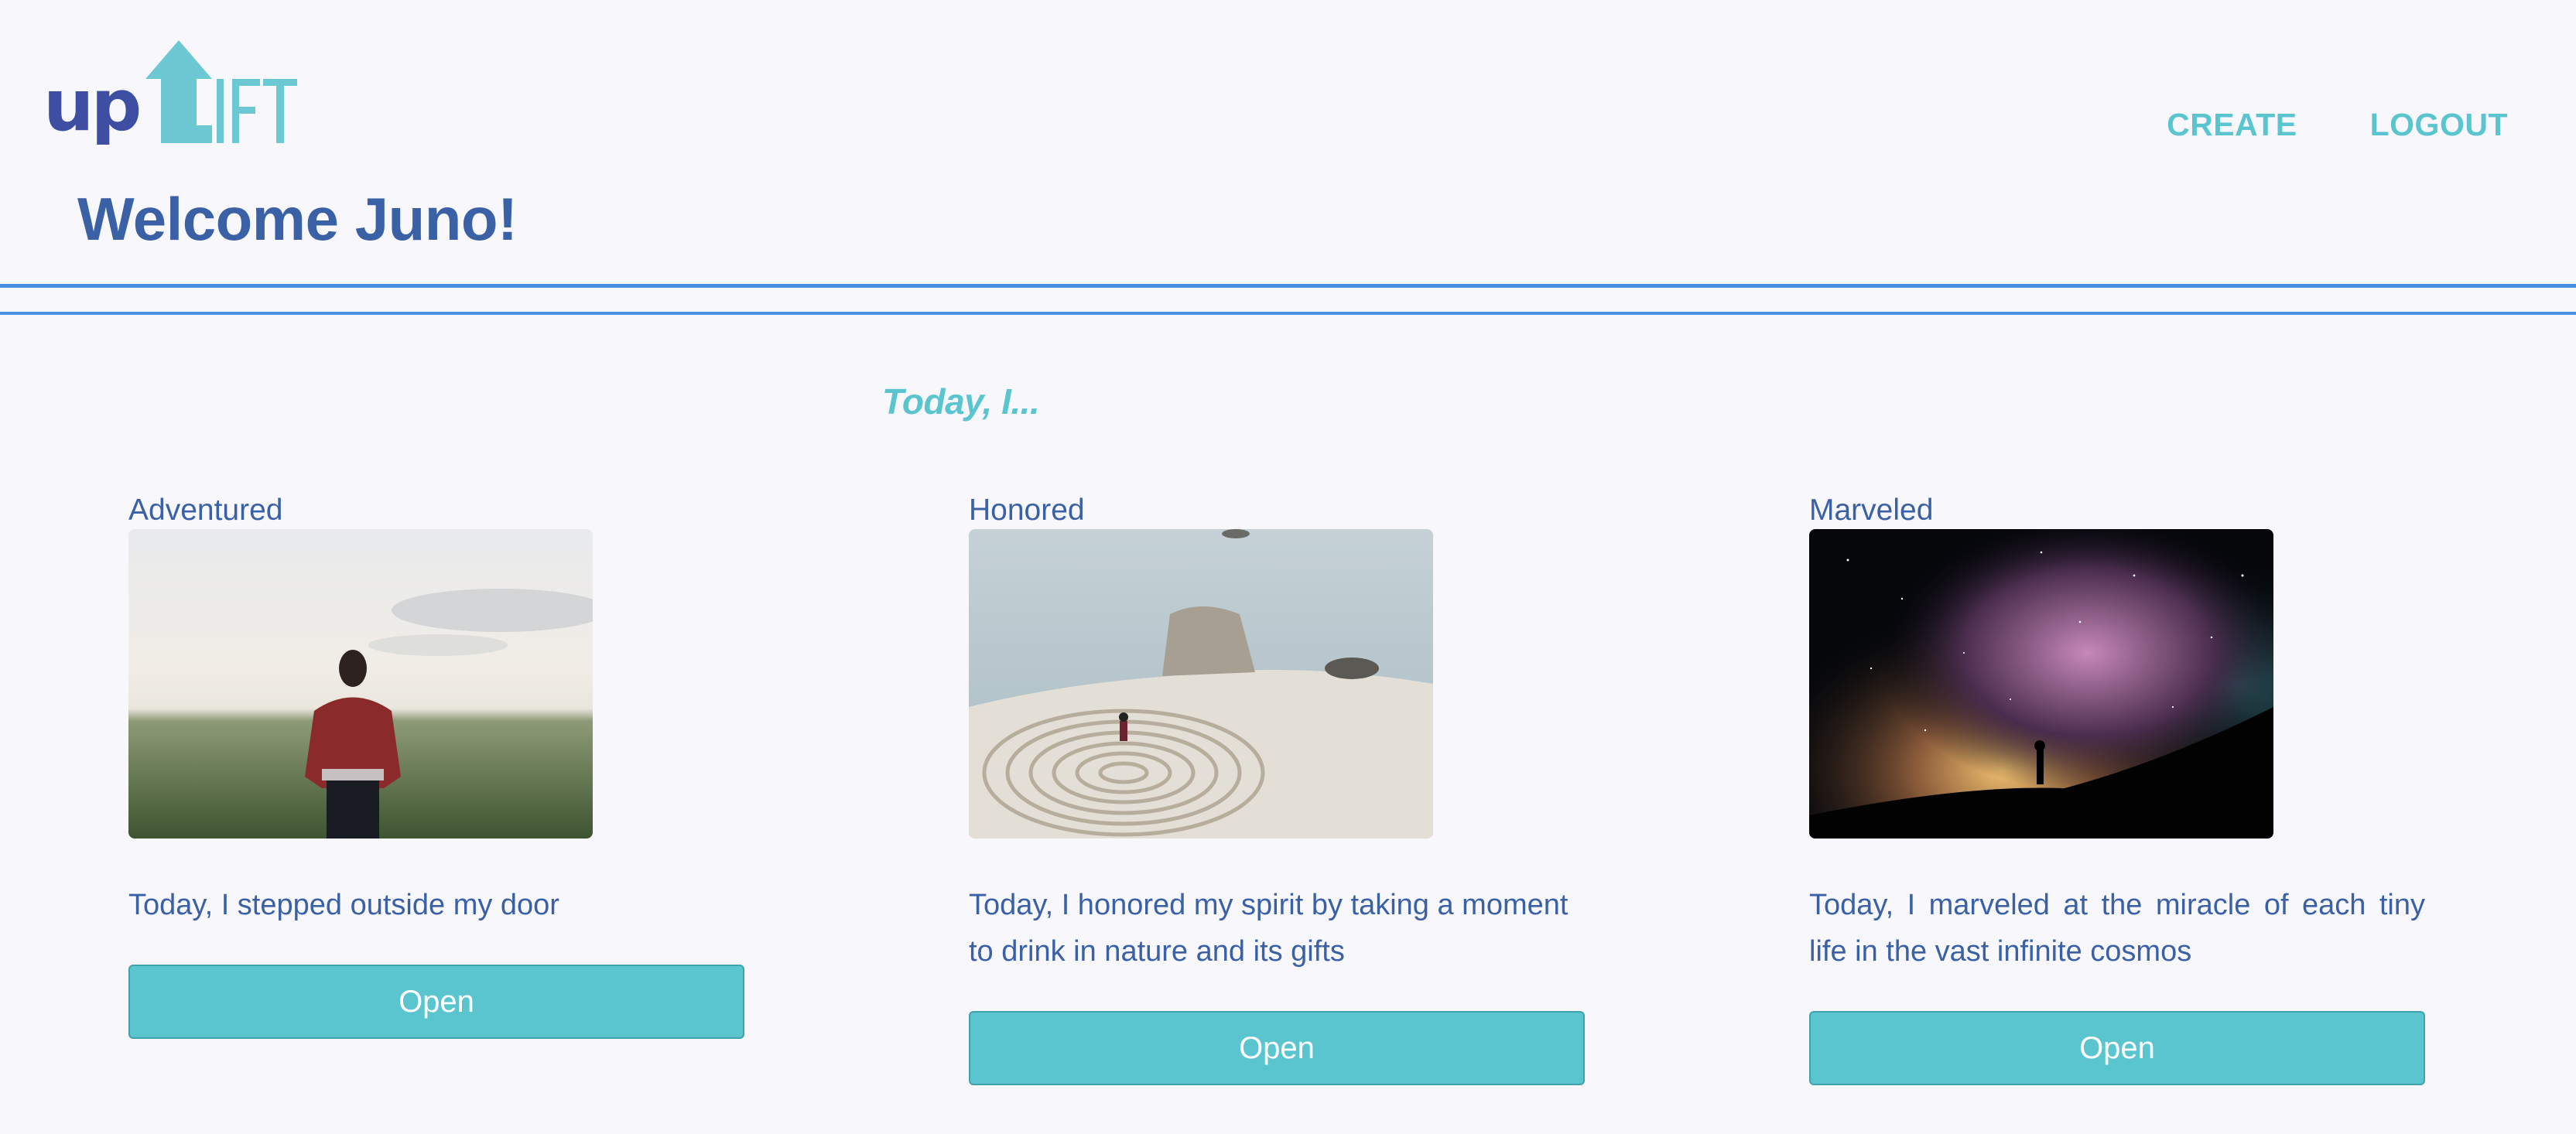 The image size is (2576, 1134). I want to click on welcome-heading: Welcome Juno!, so click(297, 219).